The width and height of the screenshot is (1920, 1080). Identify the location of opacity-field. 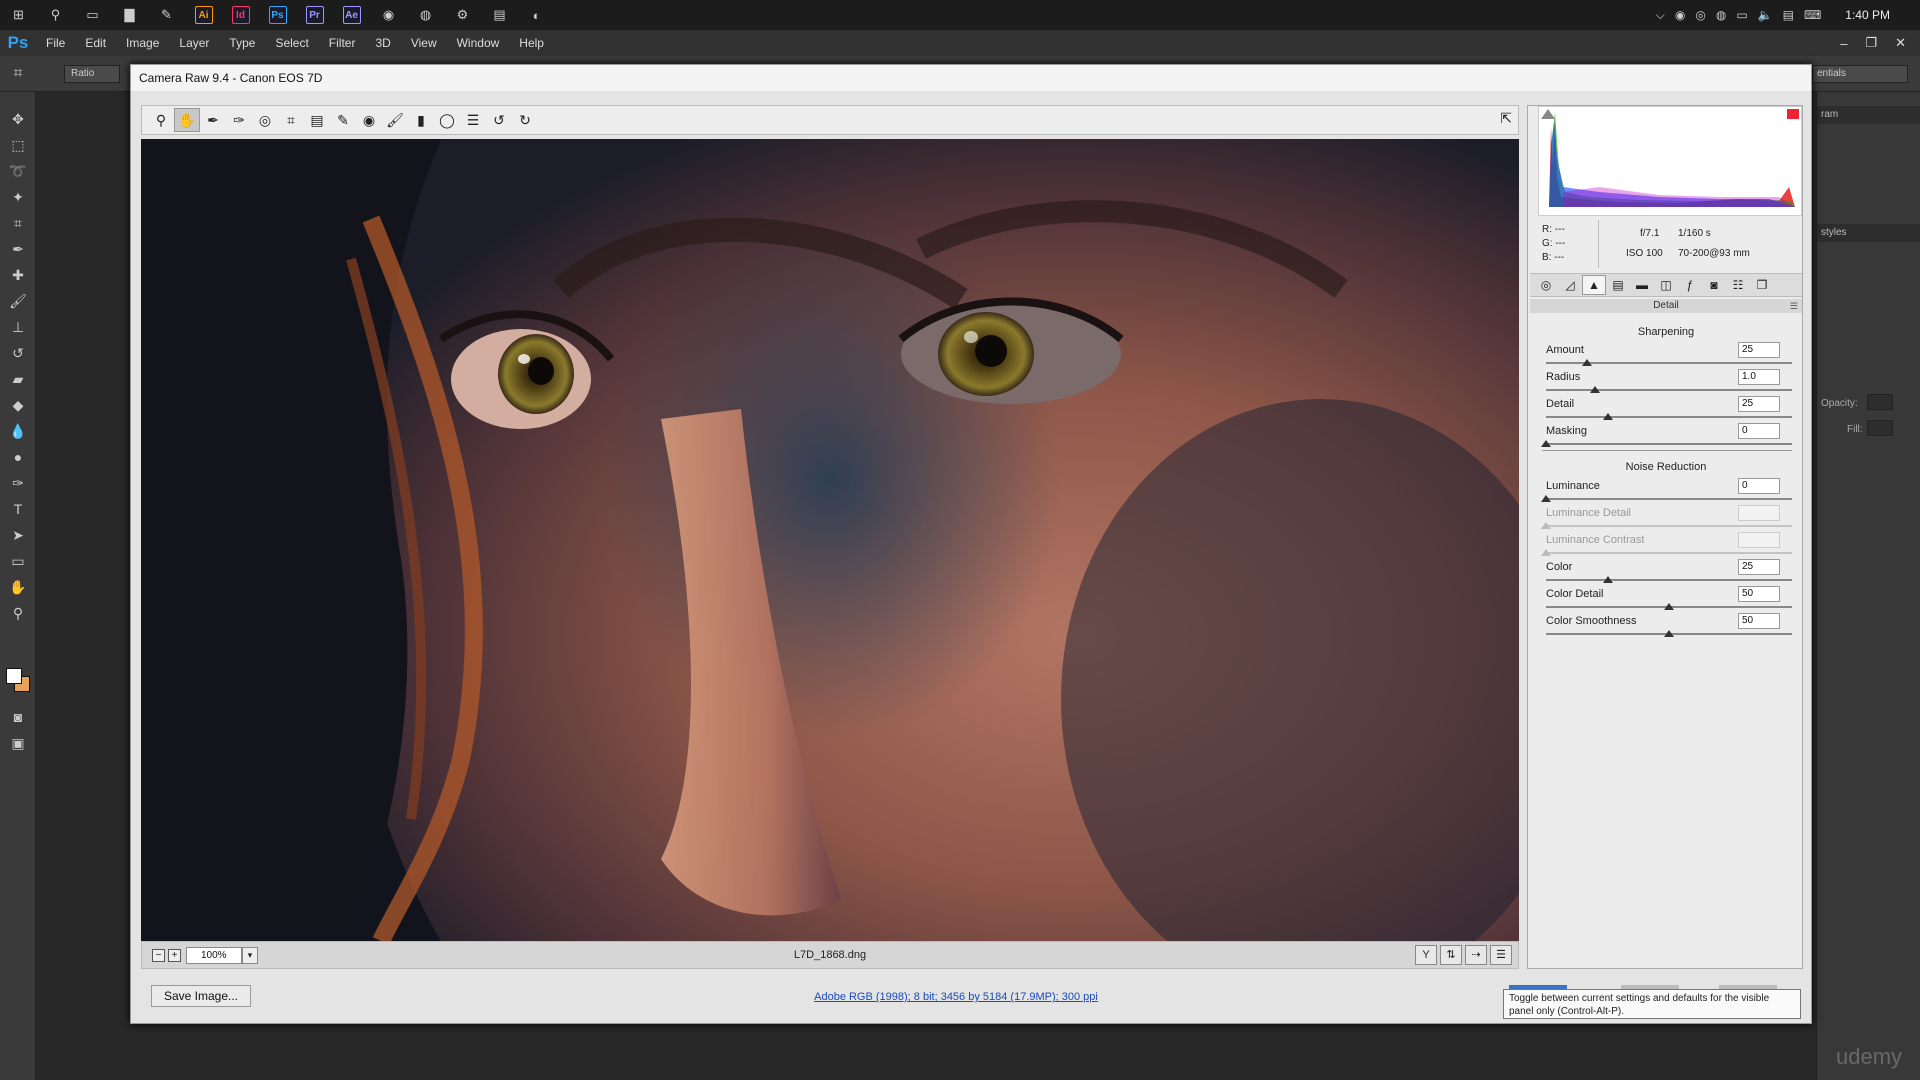
(1880, 402).